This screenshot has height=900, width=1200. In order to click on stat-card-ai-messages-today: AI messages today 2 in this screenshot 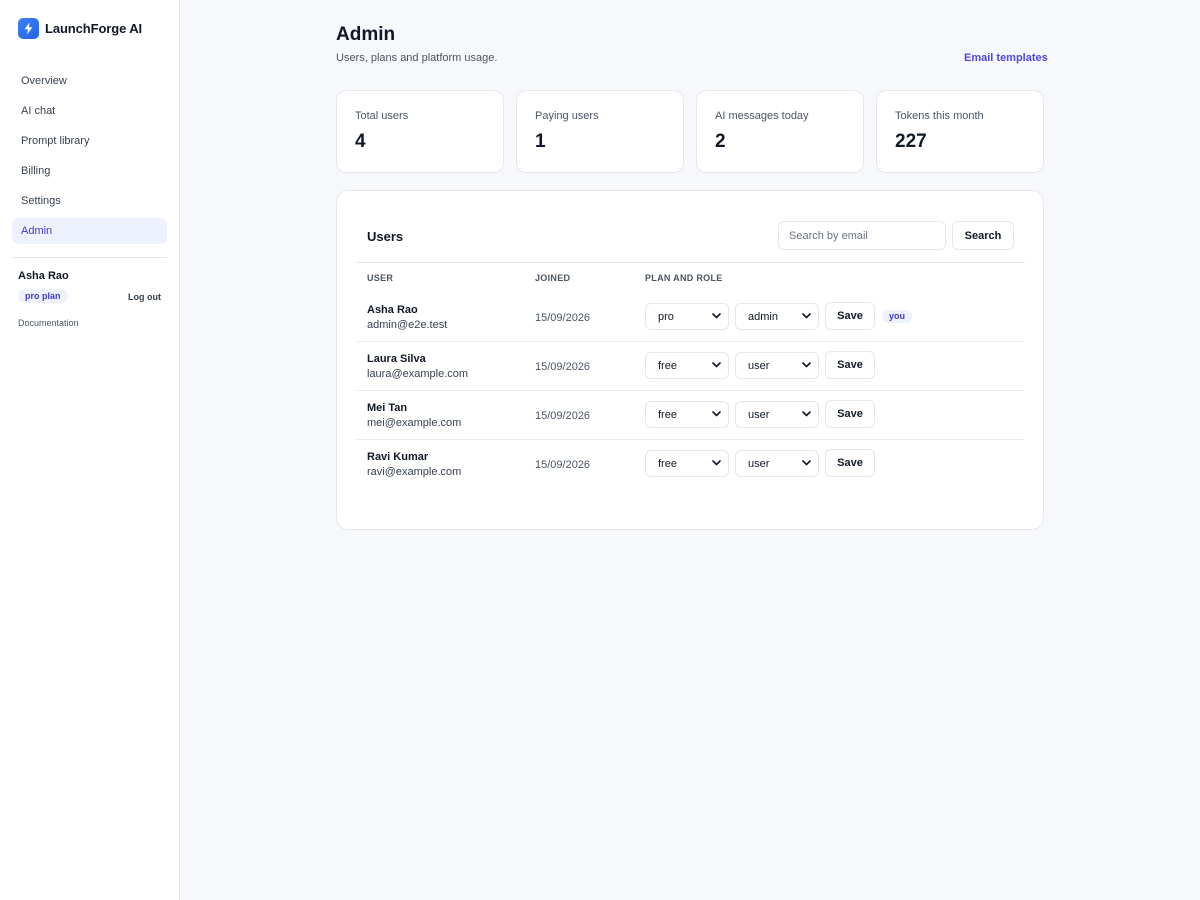, I will do `click(780, 131)`.